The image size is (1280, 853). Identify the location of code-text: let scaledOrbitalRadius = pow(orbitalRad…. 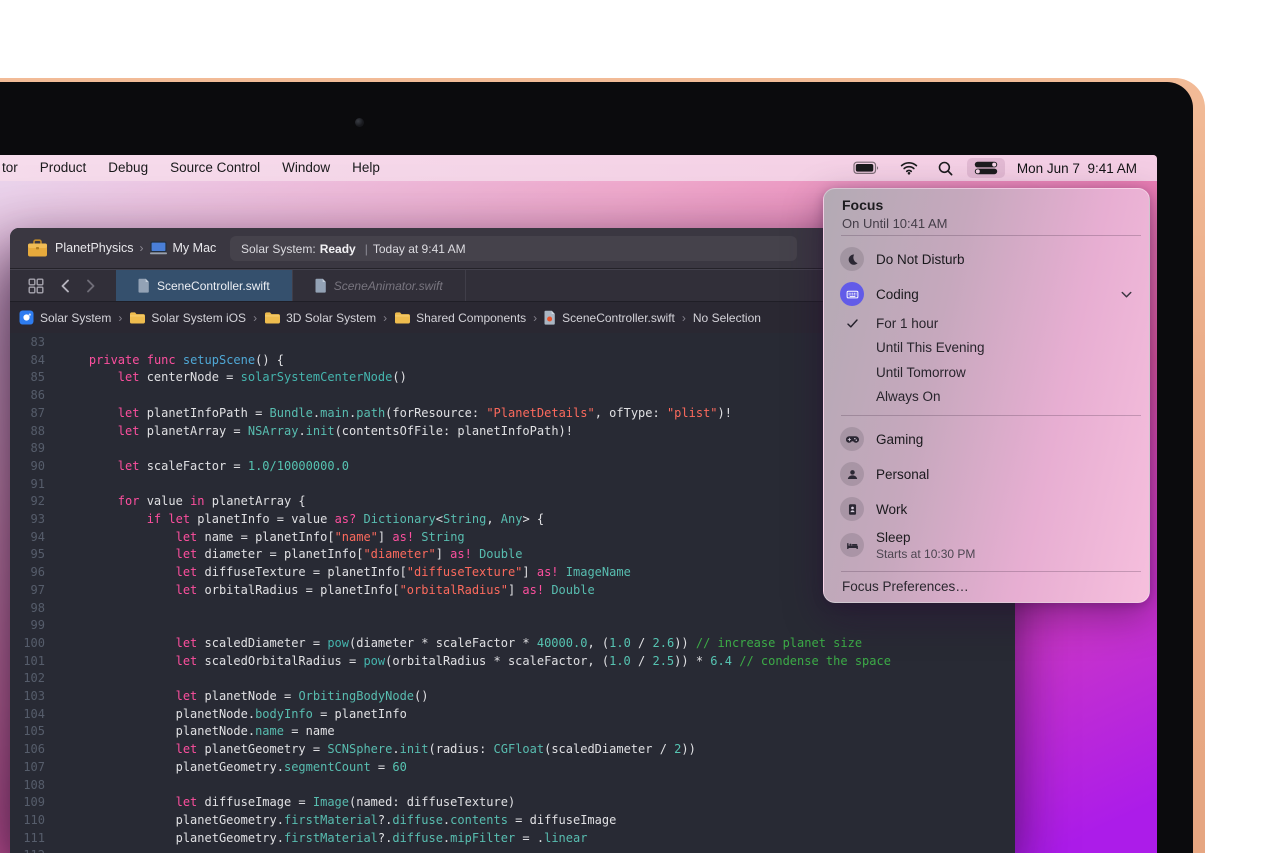
(533, 660).